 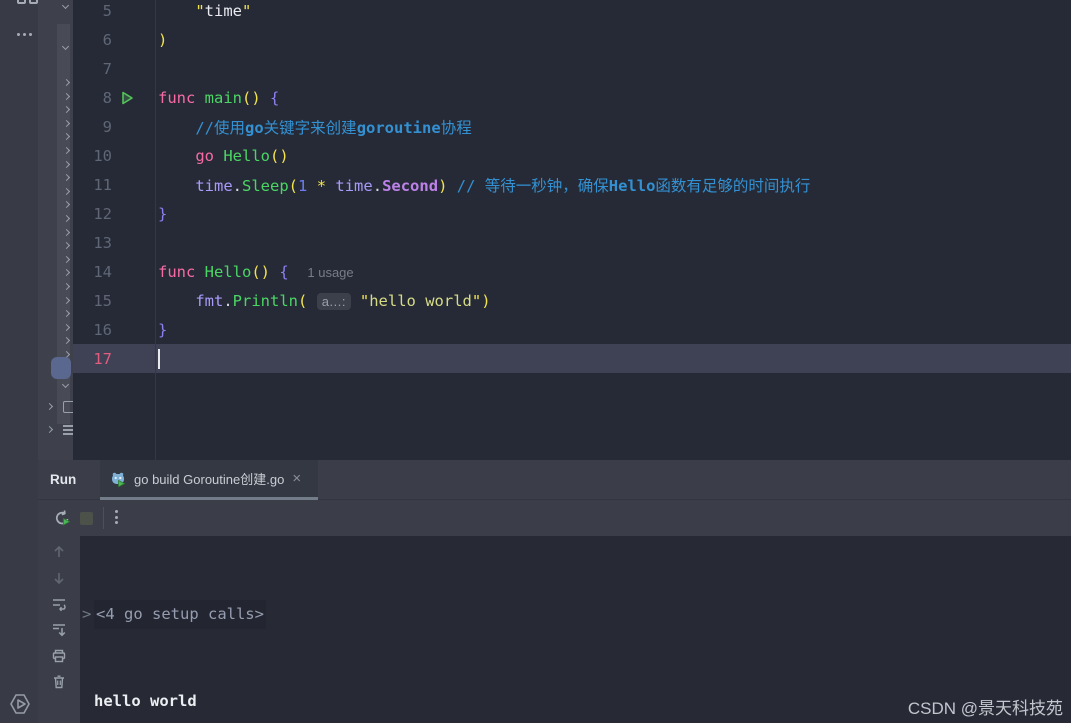 I want to click on line-number: 16, so click(x=102, y=329).